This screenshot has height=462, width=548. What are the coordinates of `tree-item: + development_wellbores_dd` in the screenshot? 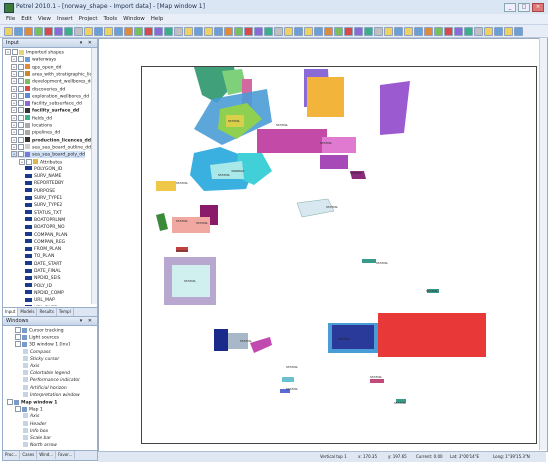 It's located at (52, 81).